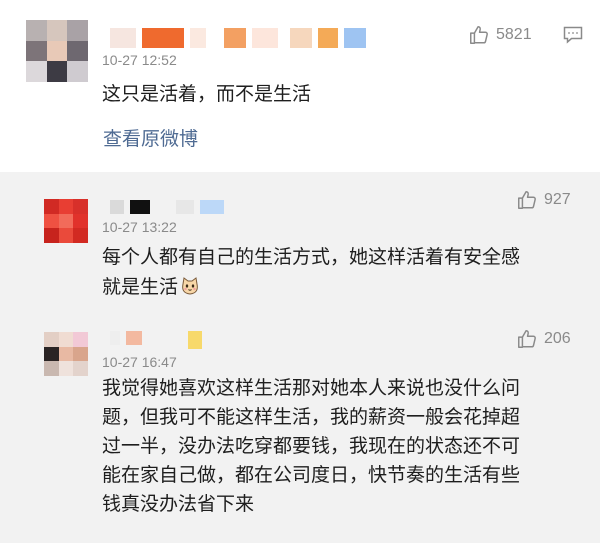 This screenshot has height=543, width=600. What do you see at coordinates (139, 362) in the screenshot?
I see `reply-time: 10-27 16:47` at bounding box center [139, 362].